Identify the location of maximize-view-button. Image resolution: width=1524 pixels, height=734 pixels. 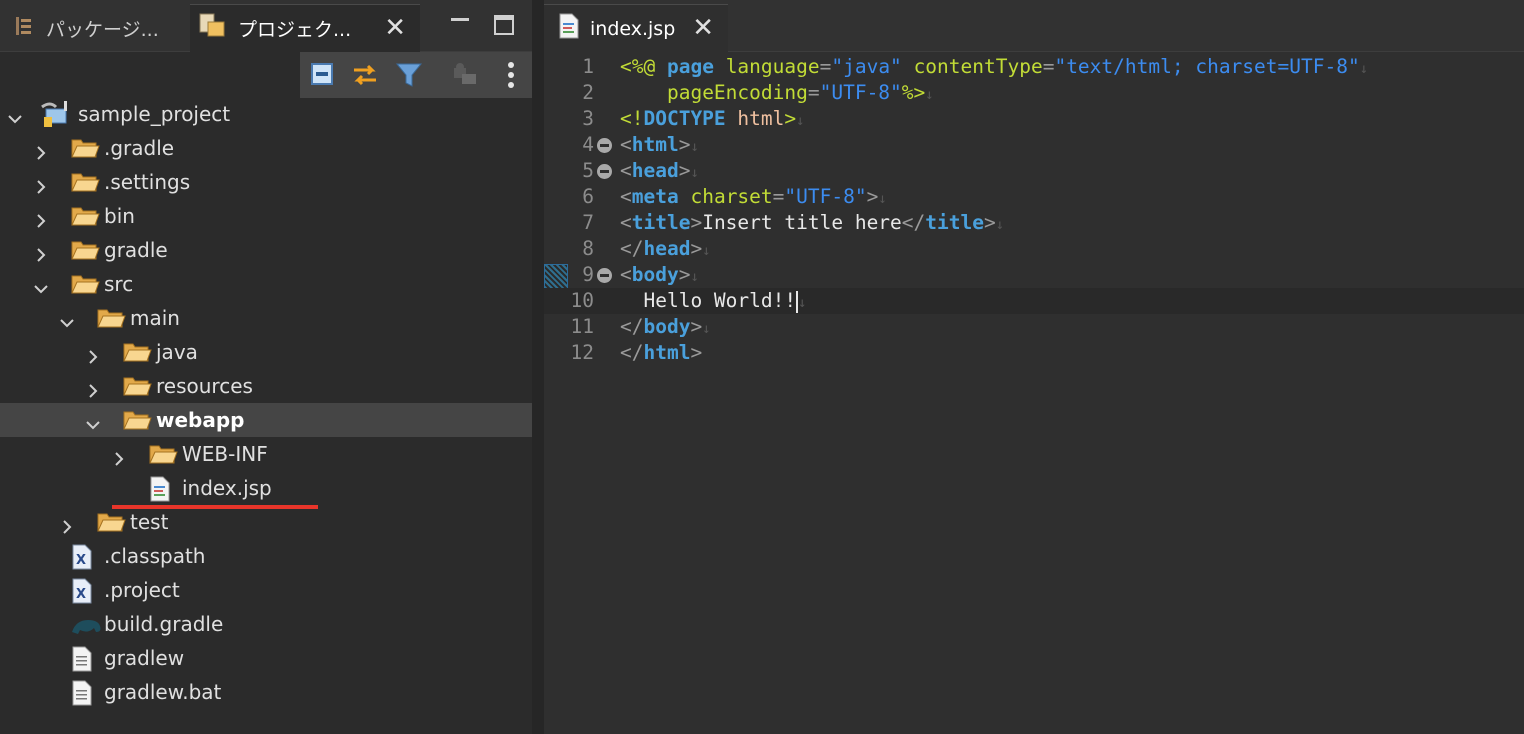
(504, 25).